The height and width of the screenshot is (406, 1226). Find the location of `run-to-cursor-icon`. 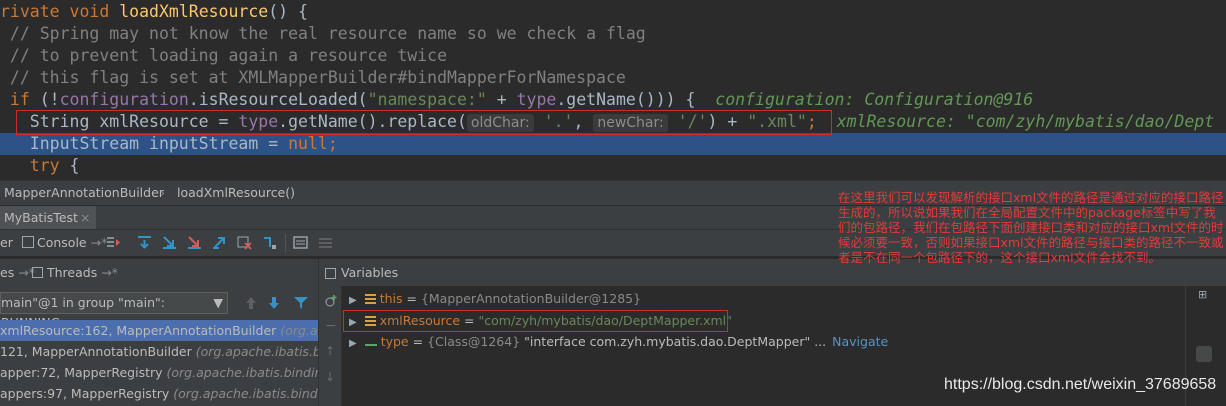

run-to-cursor-icon is located at coordinates (269, 242).